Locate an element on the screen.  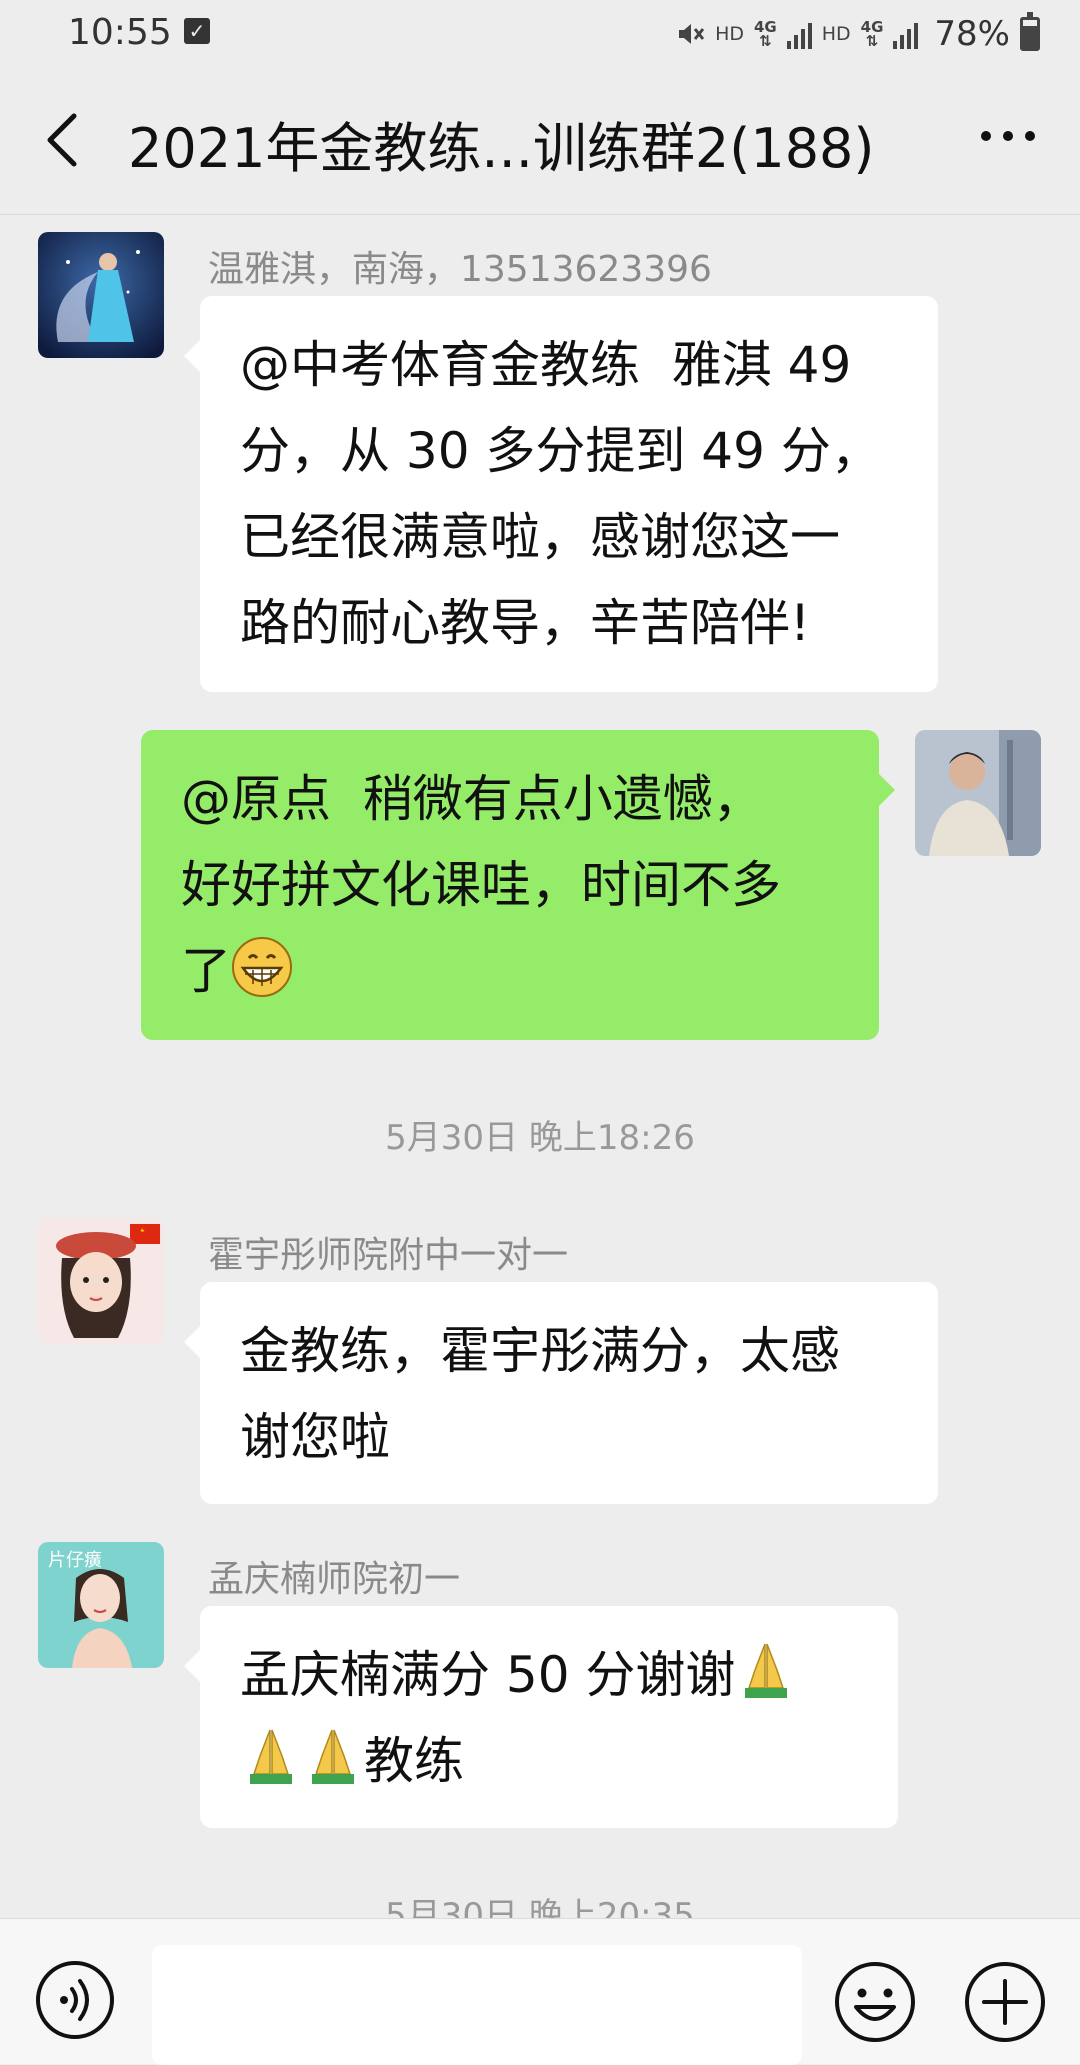
chat-header: 2021年金教练...训练群2(188) is located at coordinates (540, 142).